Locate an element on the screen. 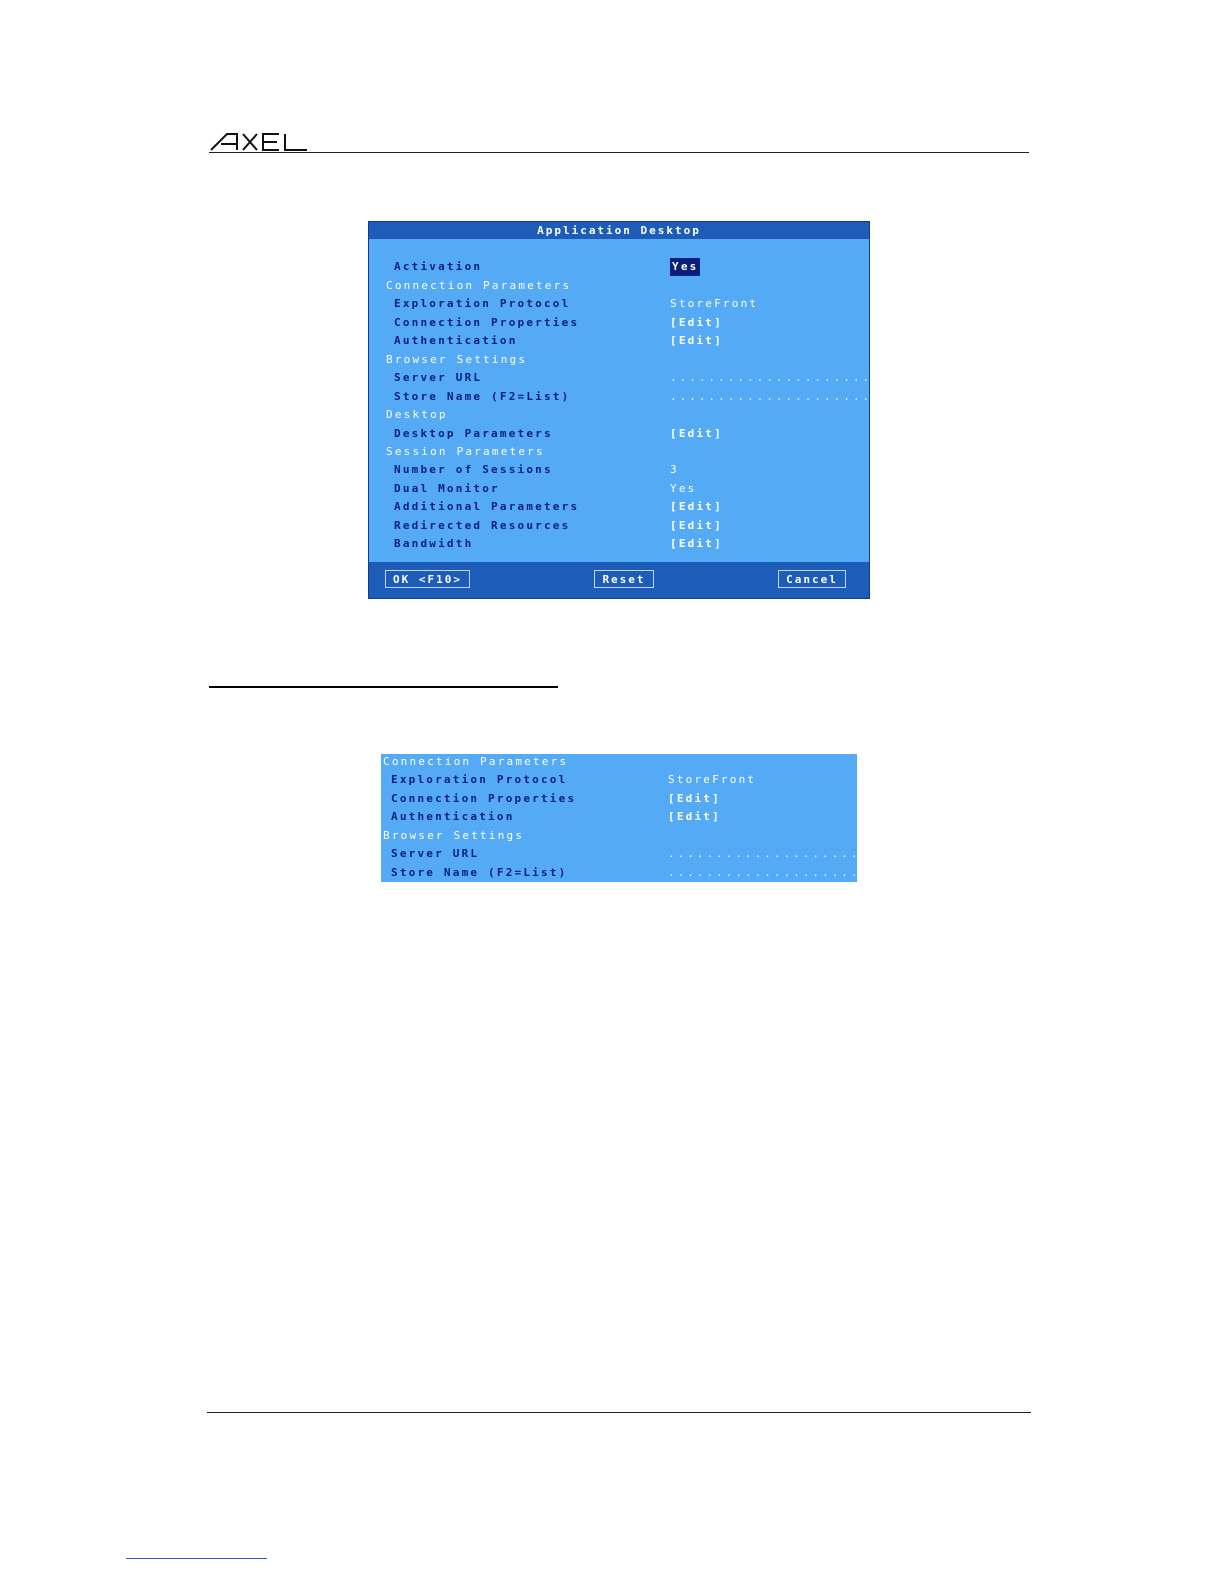  row-label: Activation is located at coordinates (438, 266).